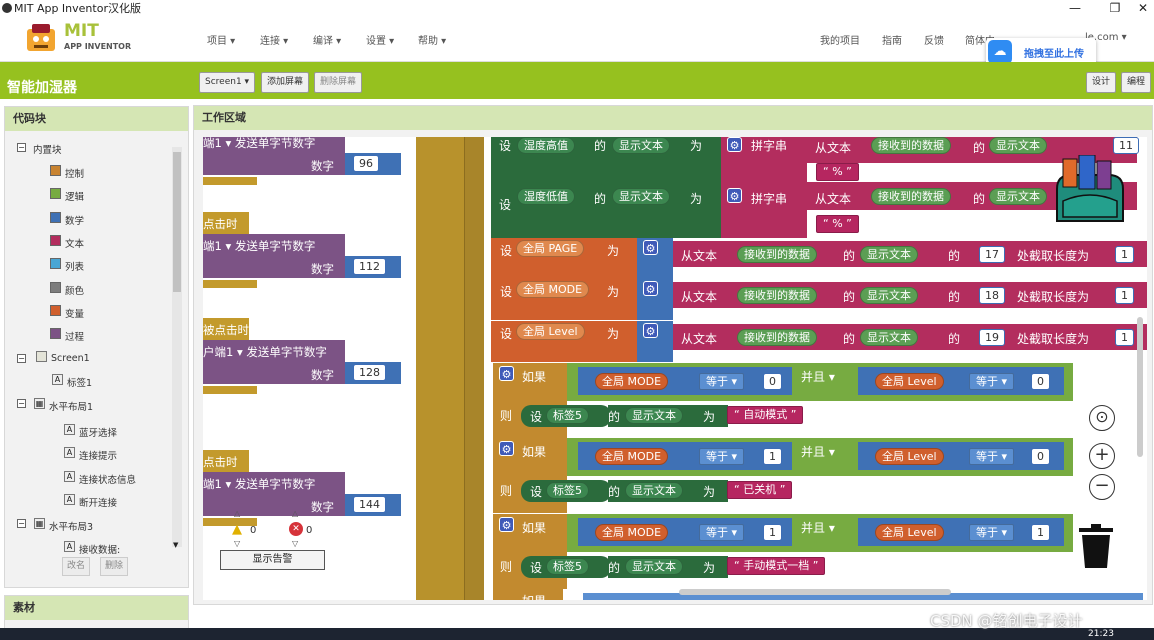 This screenshot has width=1154, height=640. What do you see at coordinates (992, 532) in the screenshot?
I see `if-eq2-2: 等于 ▾` at bounding box center [992, 532].